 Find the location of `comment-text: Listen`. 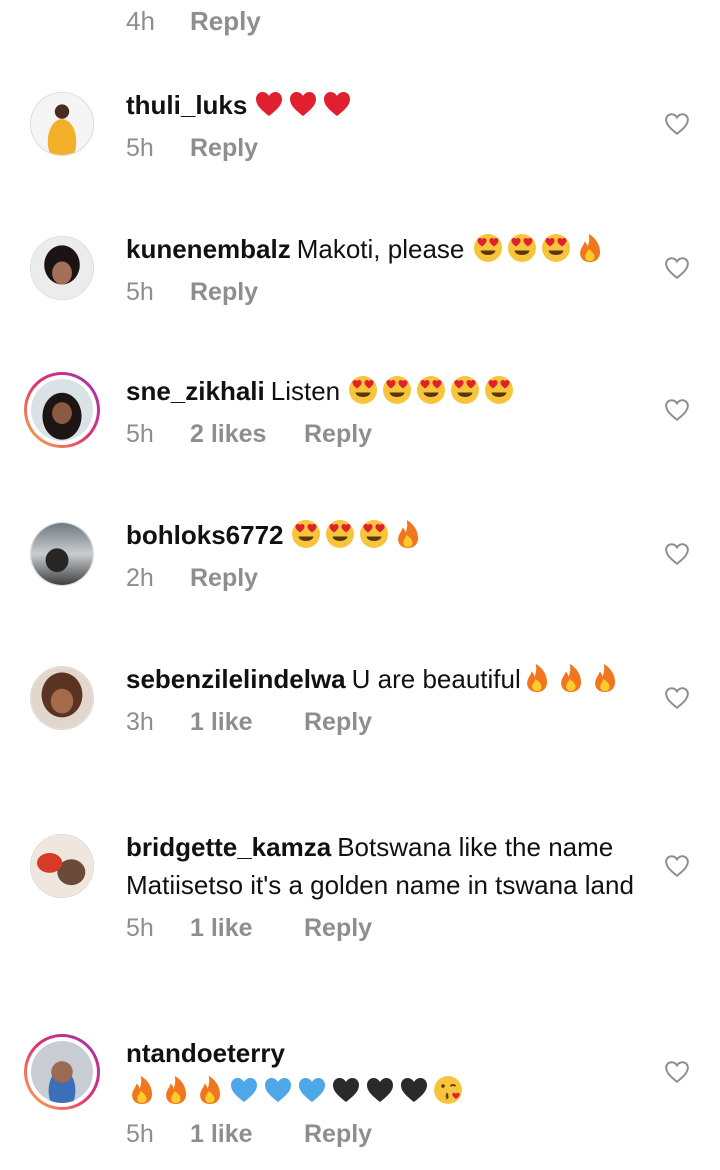

comment-text: Listen is located at coordinates (305, 391).